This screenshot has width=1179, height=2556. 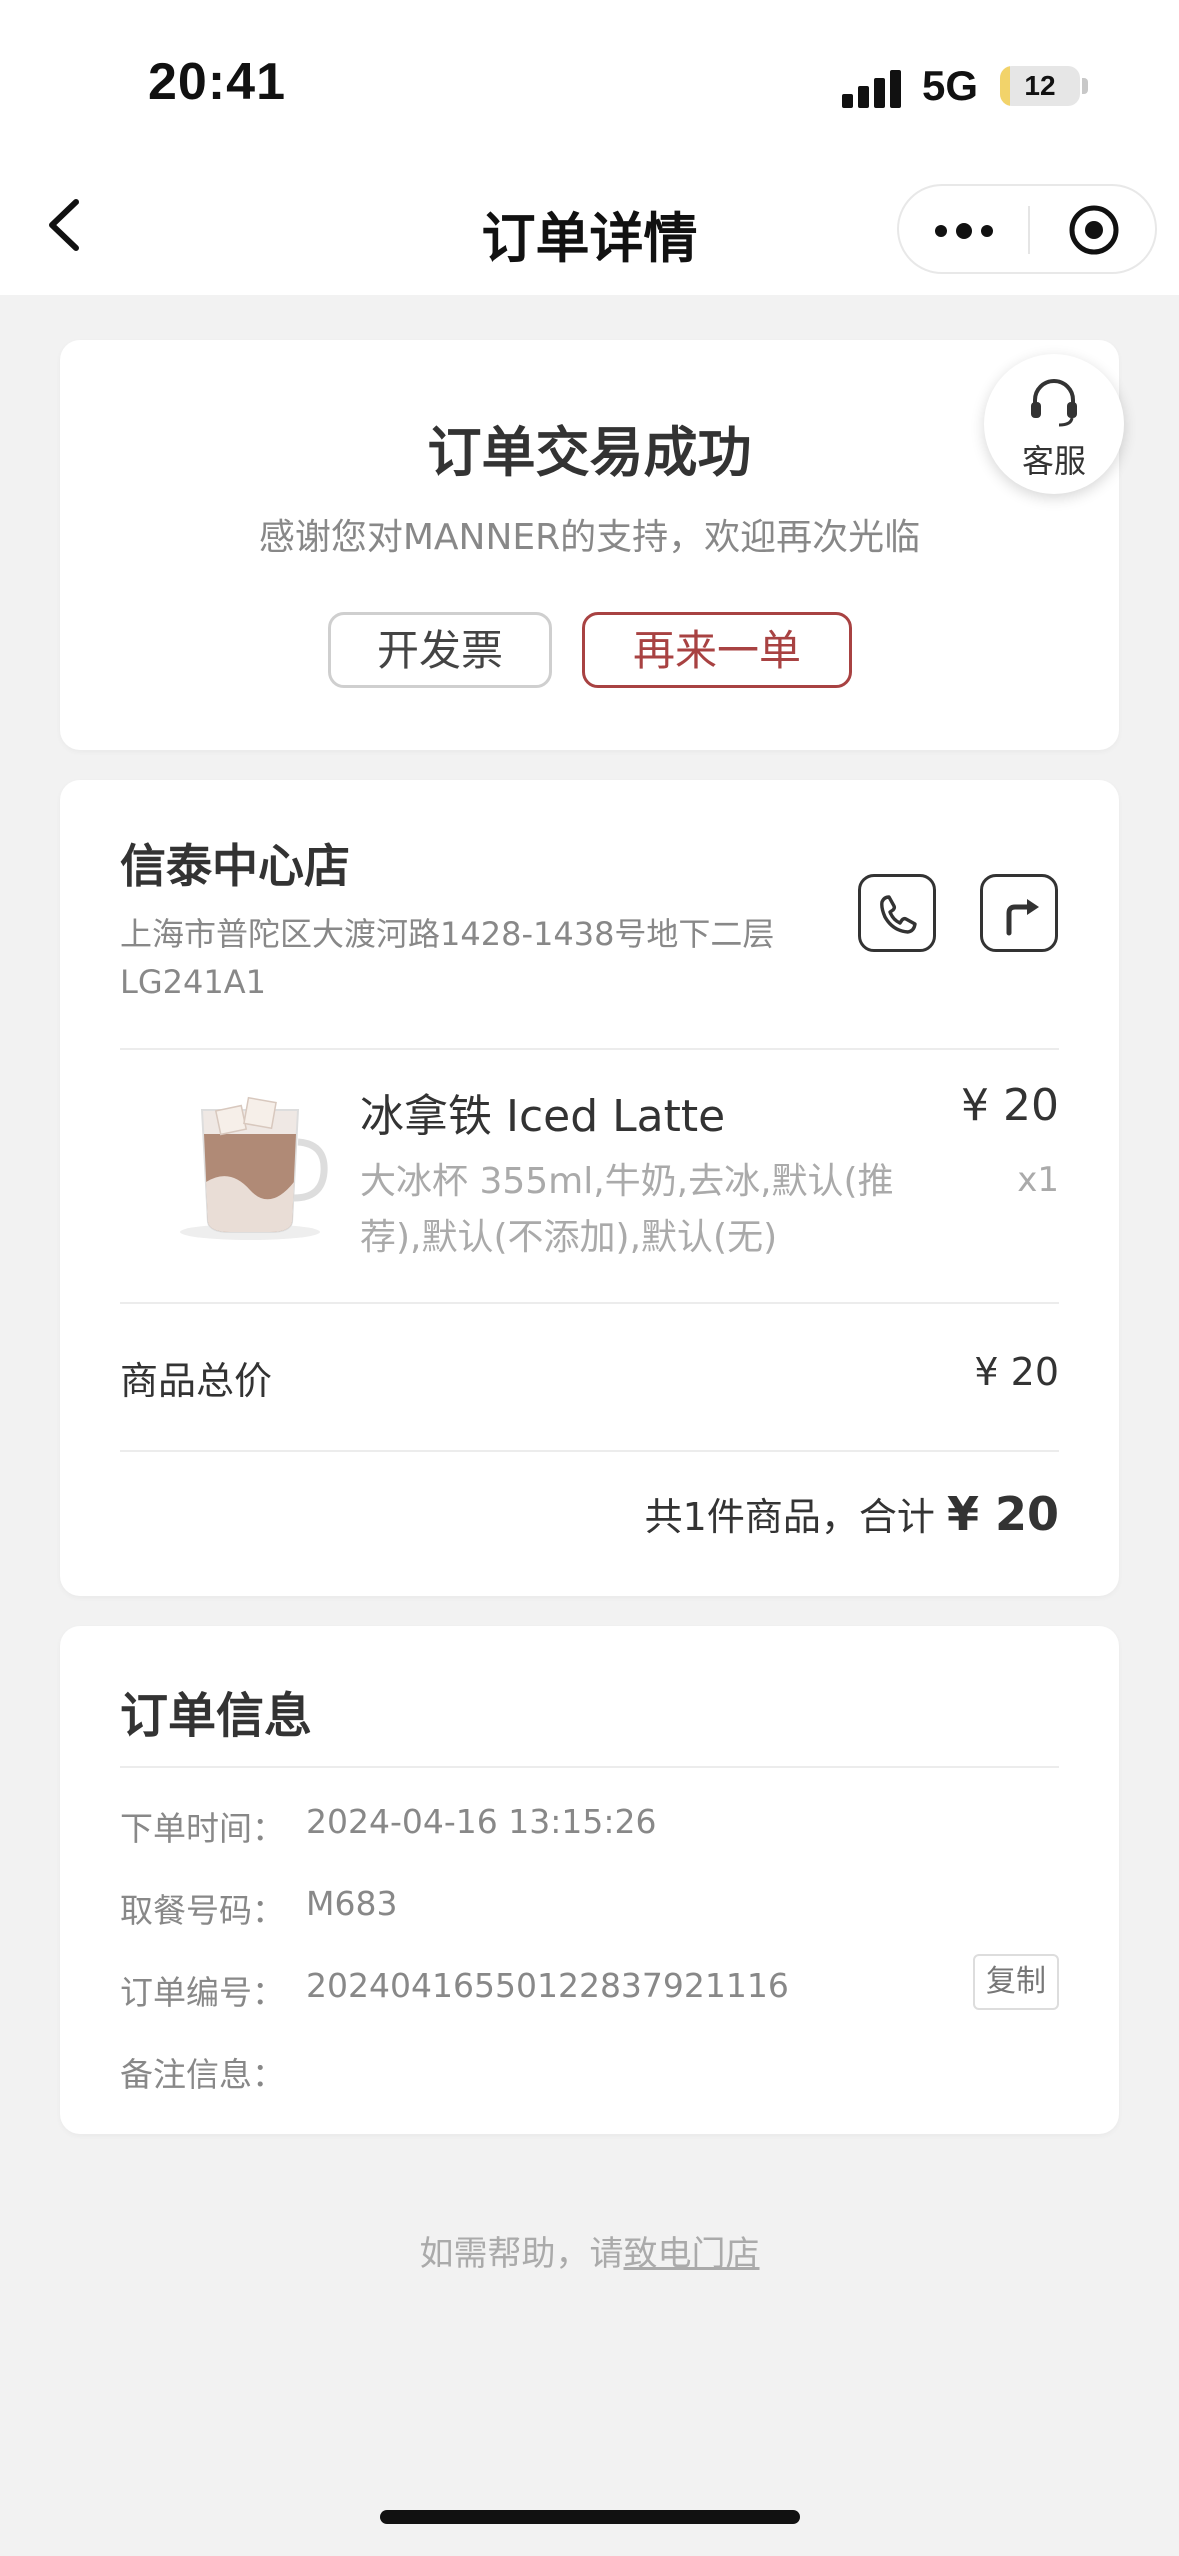 I want to click on nav-bar: 订单详情, so click(x=589, y=227).